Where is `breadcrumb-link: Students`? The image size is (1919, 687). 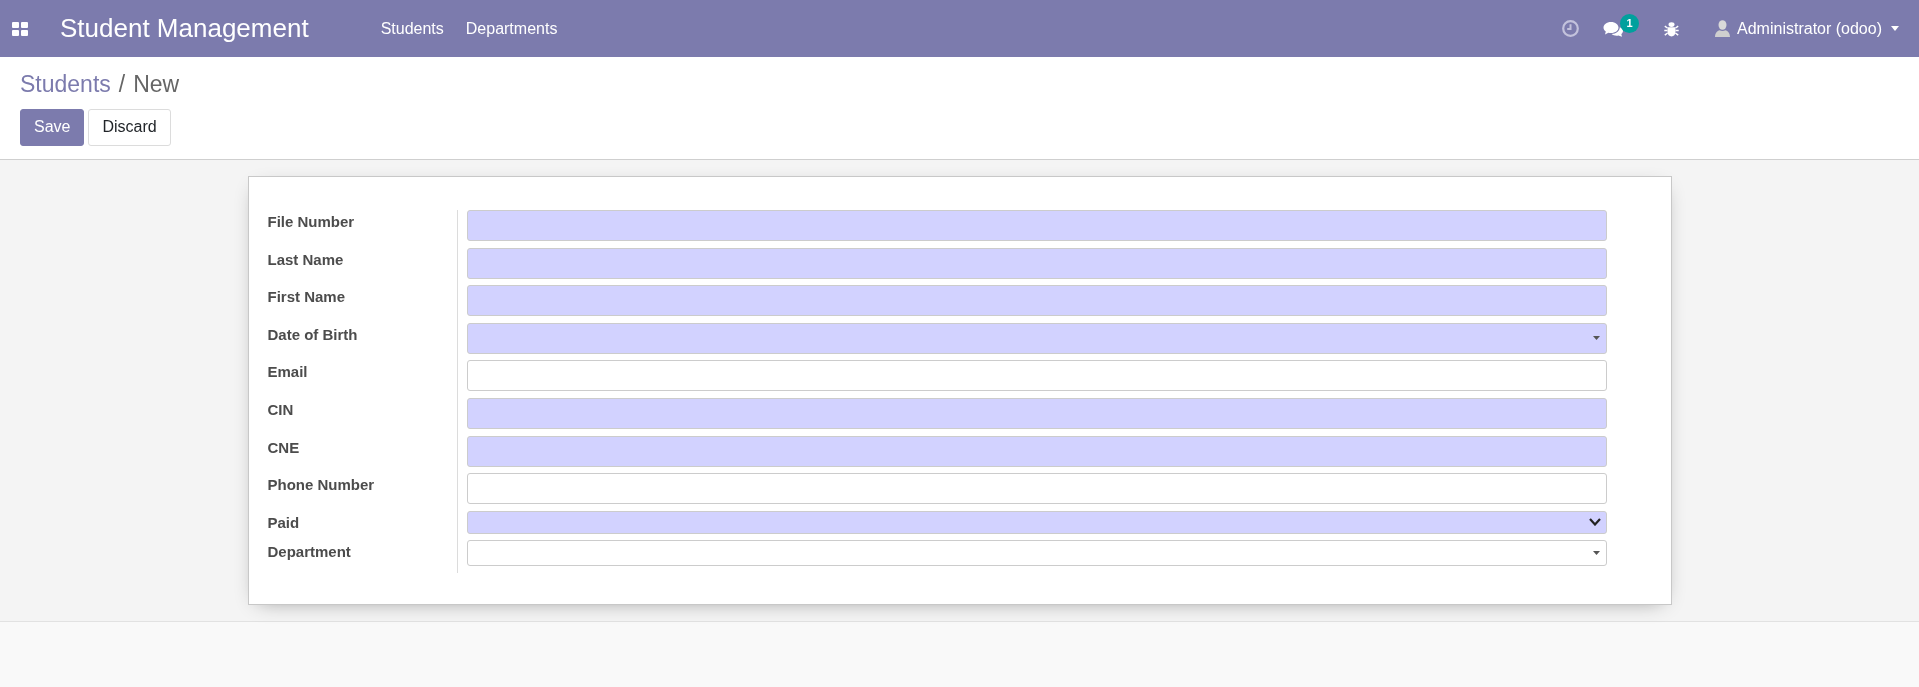
breadcrumb-link: Students is located at coordinates (65, 84).